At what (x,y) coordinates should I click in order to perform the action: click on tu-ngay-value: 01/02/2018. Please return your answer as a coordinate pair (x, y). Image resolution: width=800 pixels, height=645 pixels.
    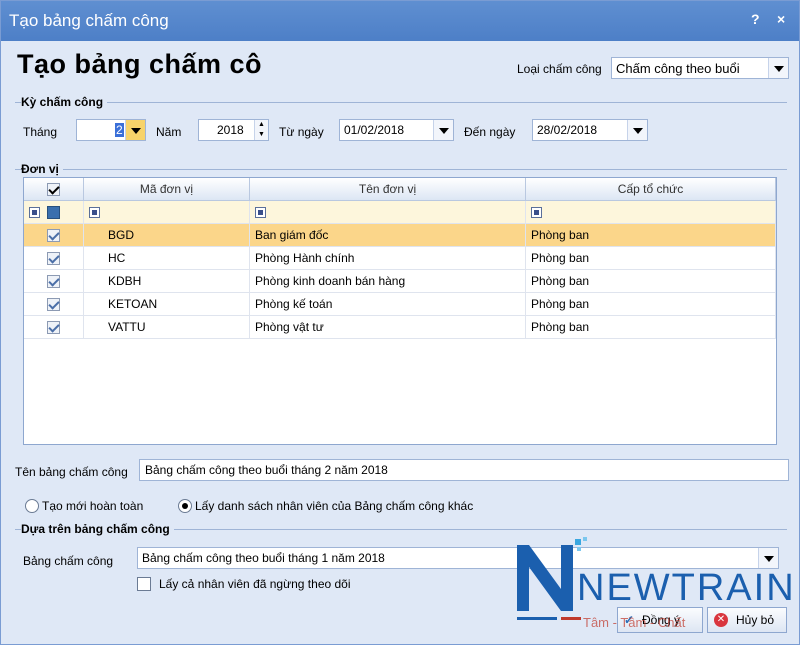
    Looking at the image, I should click on (374, 130).